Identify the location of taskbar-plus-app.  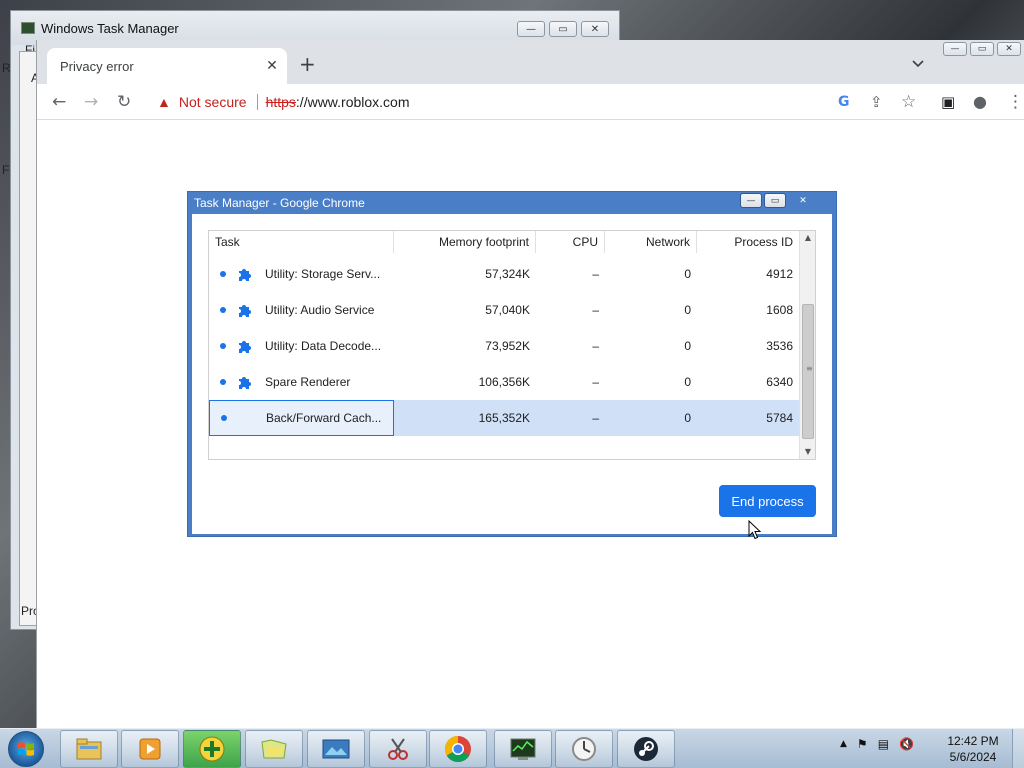
(212, 749).